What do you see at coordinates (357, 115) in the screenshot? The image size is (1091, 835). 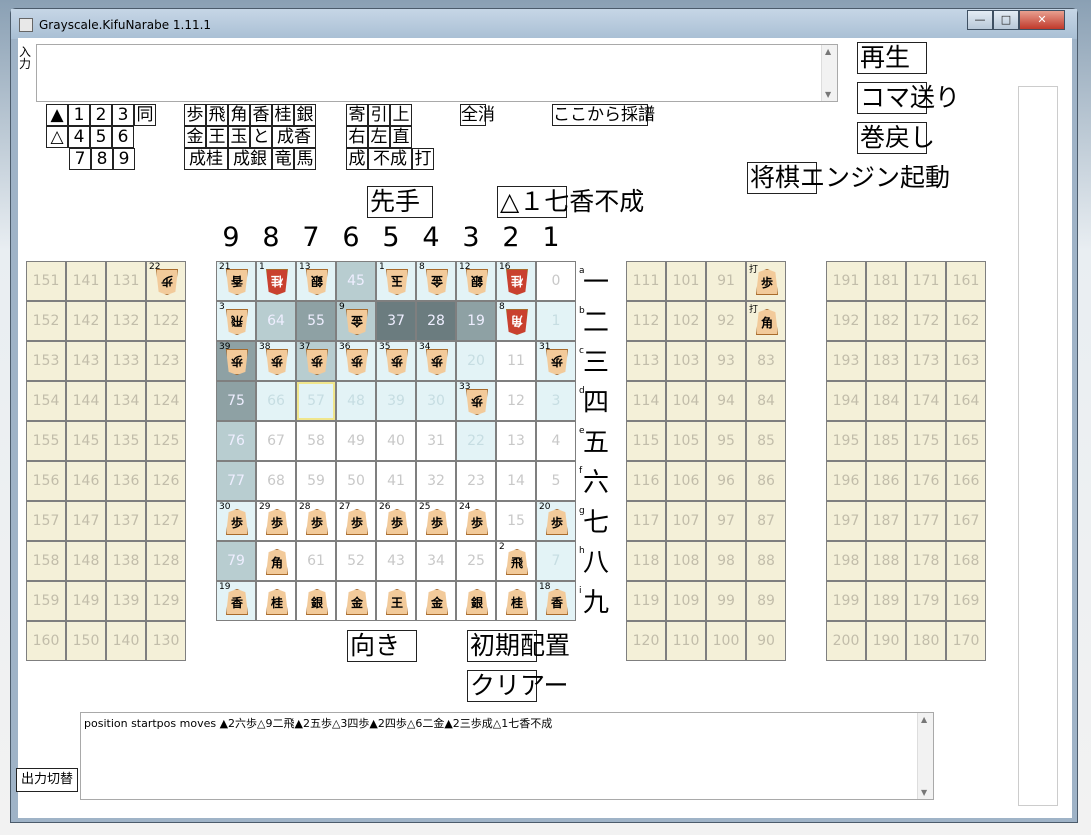 I see `key-m1-0: 寄` at bounding box center [357, 115].